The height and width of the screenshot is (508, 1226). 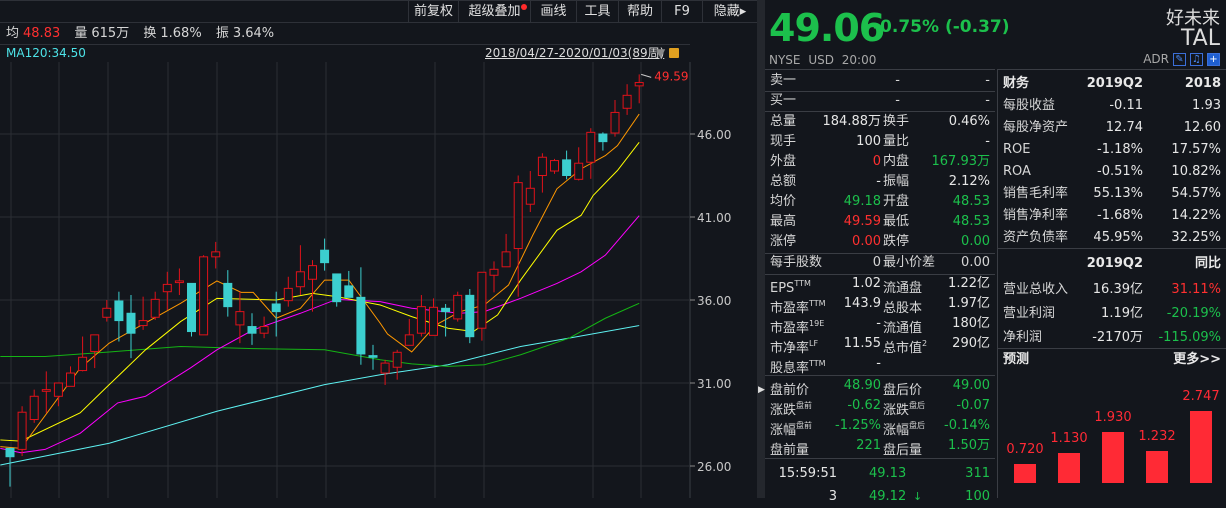 I want to click on metric-2018: 32.25%, so click(x=1196, y=237).